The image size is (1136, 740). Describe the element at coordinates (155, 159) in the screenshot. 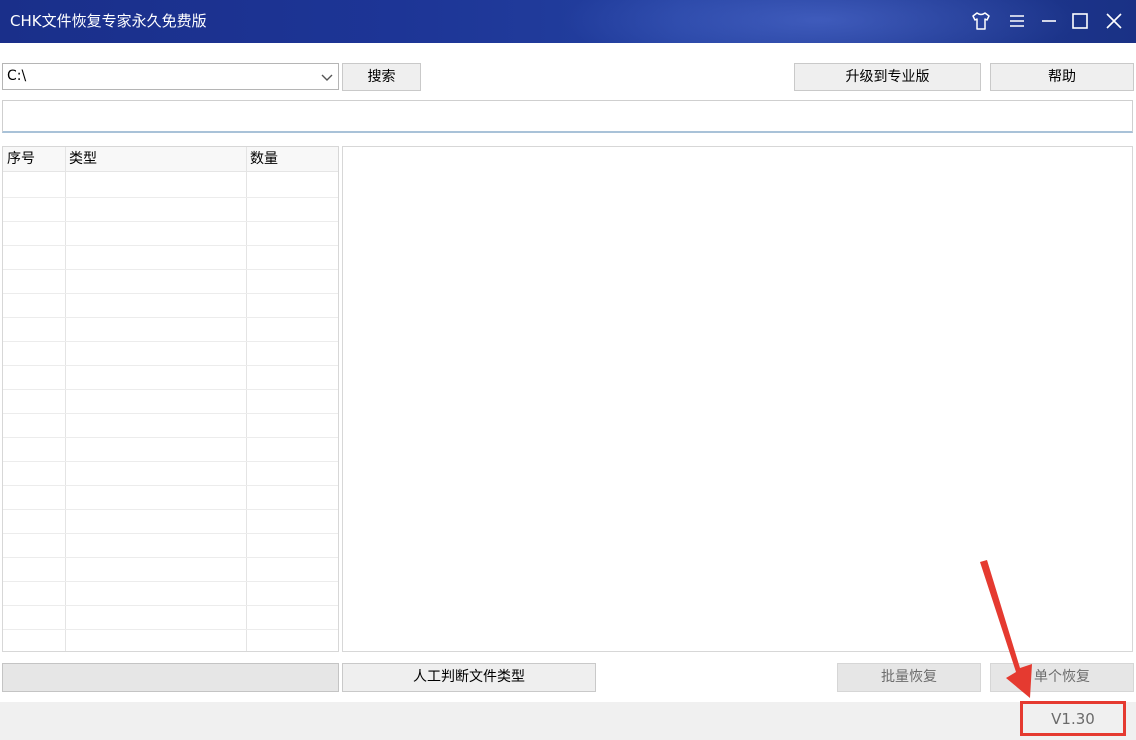

I see `column-header-type: 类型` at that location.